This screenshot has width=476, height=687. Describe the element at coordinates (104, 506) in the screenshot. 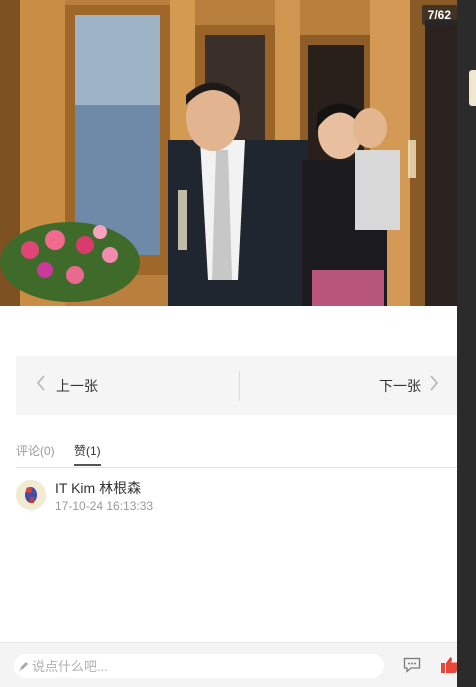

I see `like-timestamp: 17-10-24 16:13:33` at that location.